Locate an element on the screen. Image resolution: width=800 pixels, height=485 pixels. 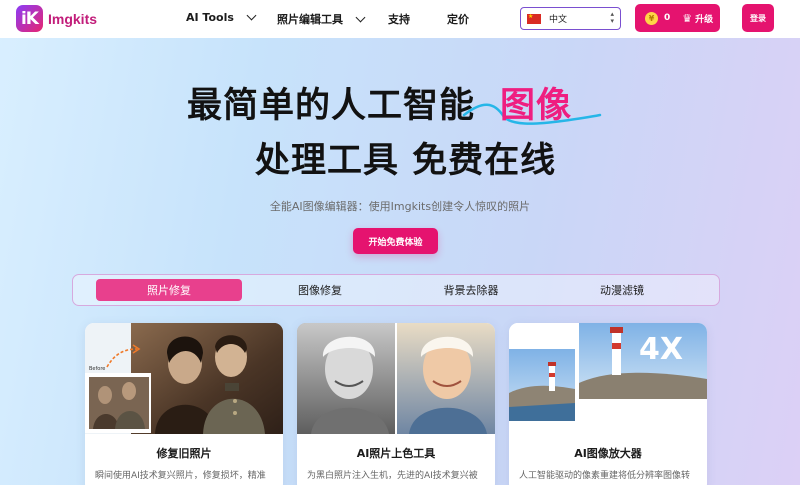
logo-icon: iK is located at coordinates (29, 18).